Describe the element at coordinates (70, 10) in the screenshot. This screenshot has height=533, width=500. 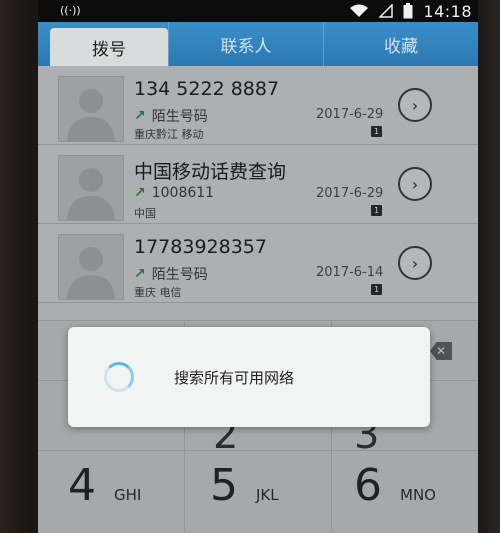
I see `signal-icon: ((·))` at that location.